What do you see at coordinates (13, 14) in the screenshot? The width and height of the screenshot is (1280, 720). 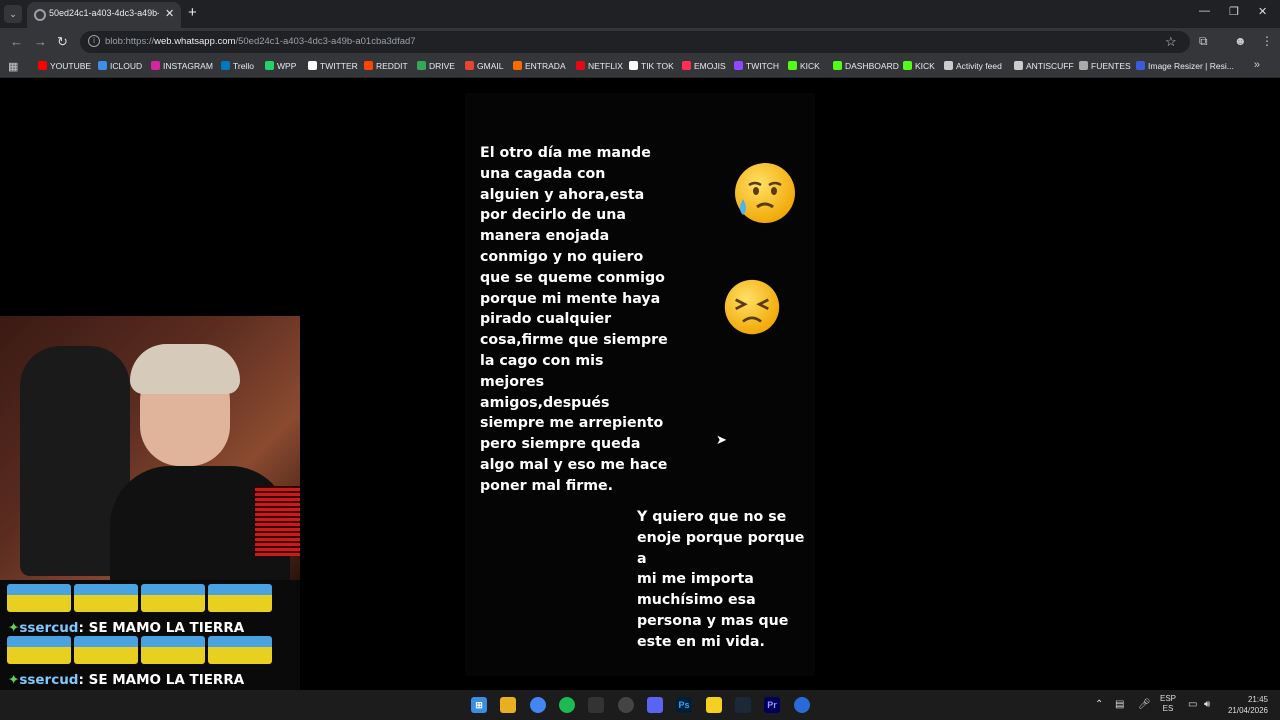 I see `tab-search-icon: ⌄` at bounding box center [13, 14].